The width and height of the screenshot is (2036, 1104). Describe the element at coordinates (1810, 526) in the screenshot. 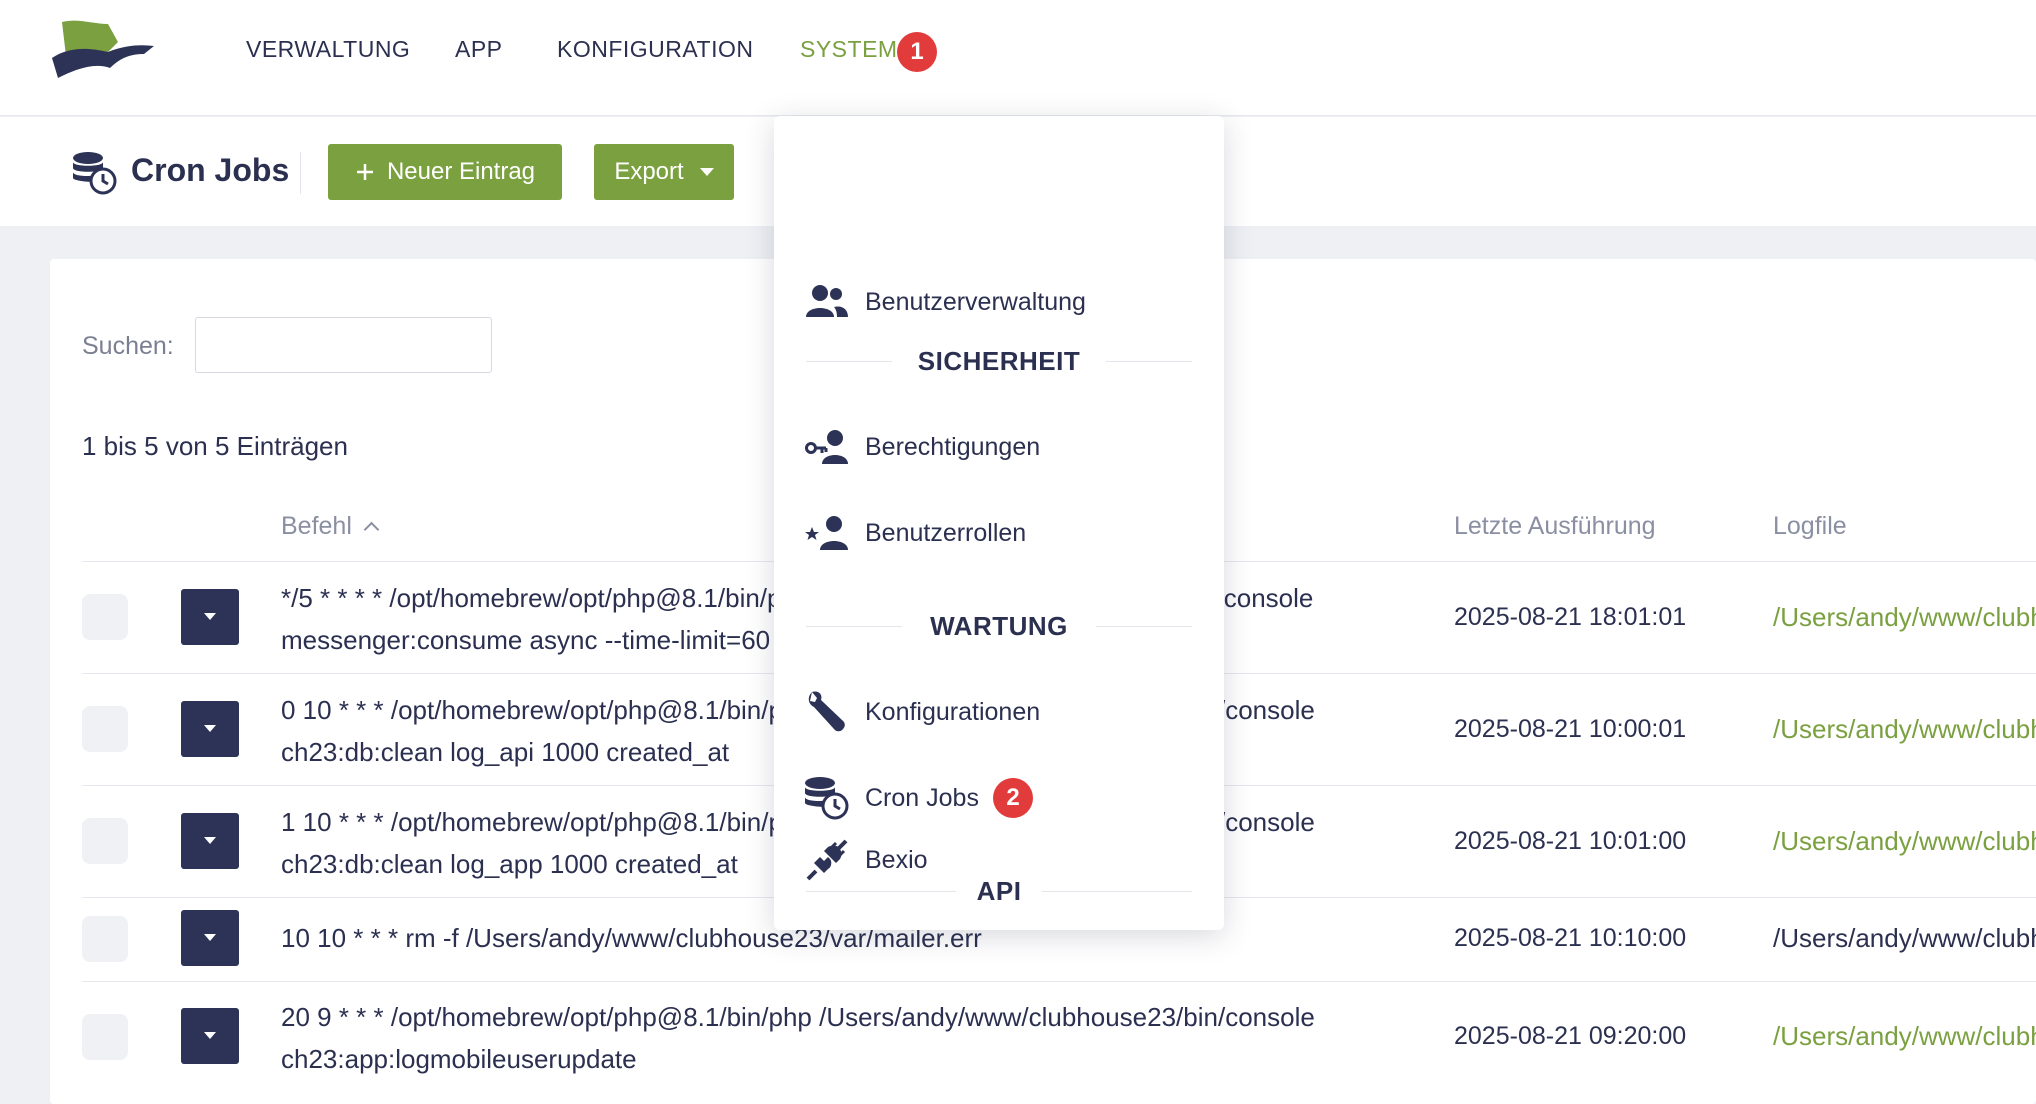

I see `column-header-logfile: Logfile` at that location.